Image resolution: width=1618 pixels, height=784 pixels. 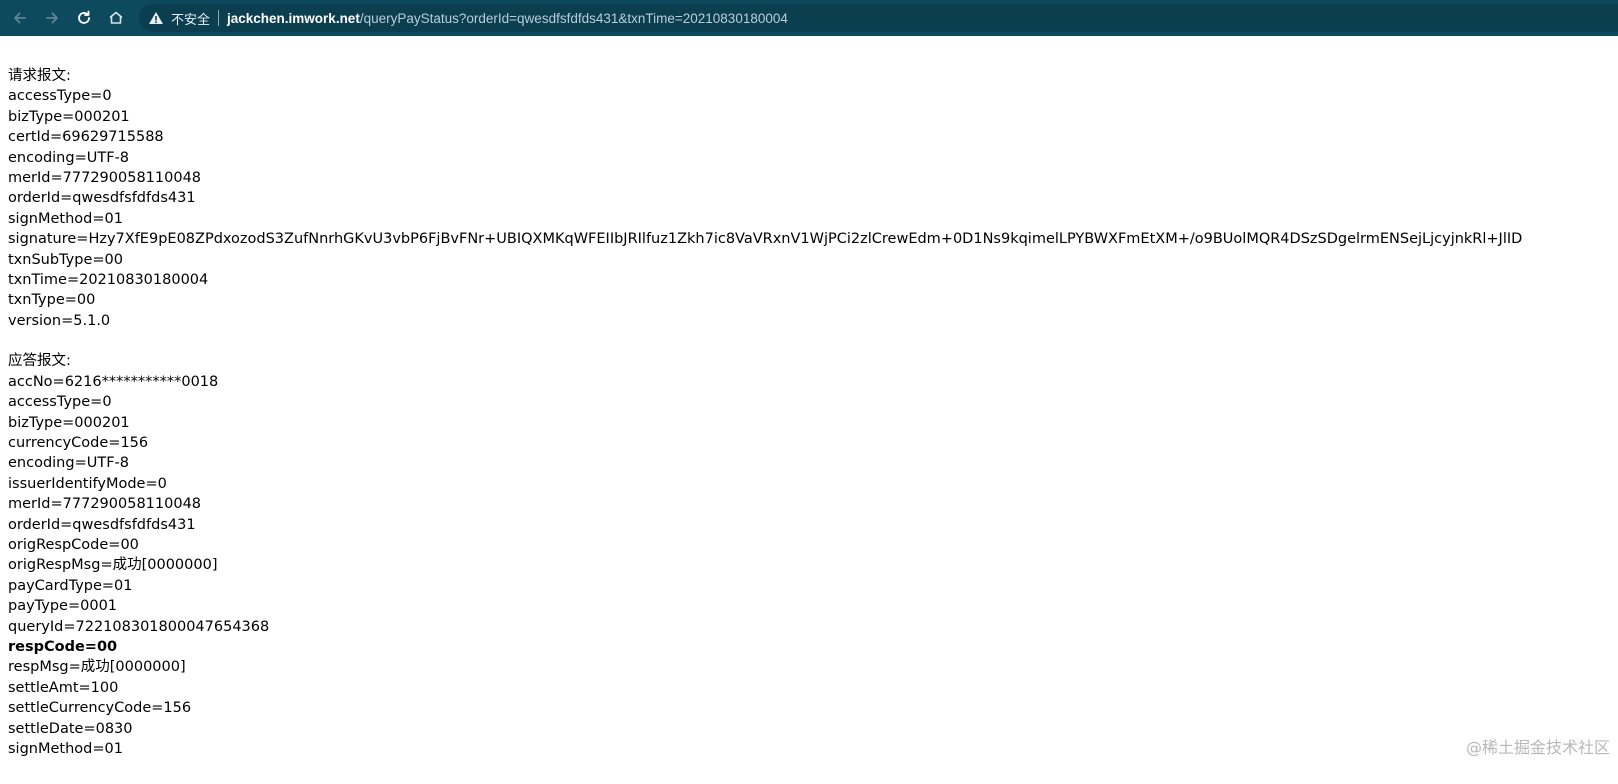 I want to click on forward-arrow-icon, so click(x=52, y=18).